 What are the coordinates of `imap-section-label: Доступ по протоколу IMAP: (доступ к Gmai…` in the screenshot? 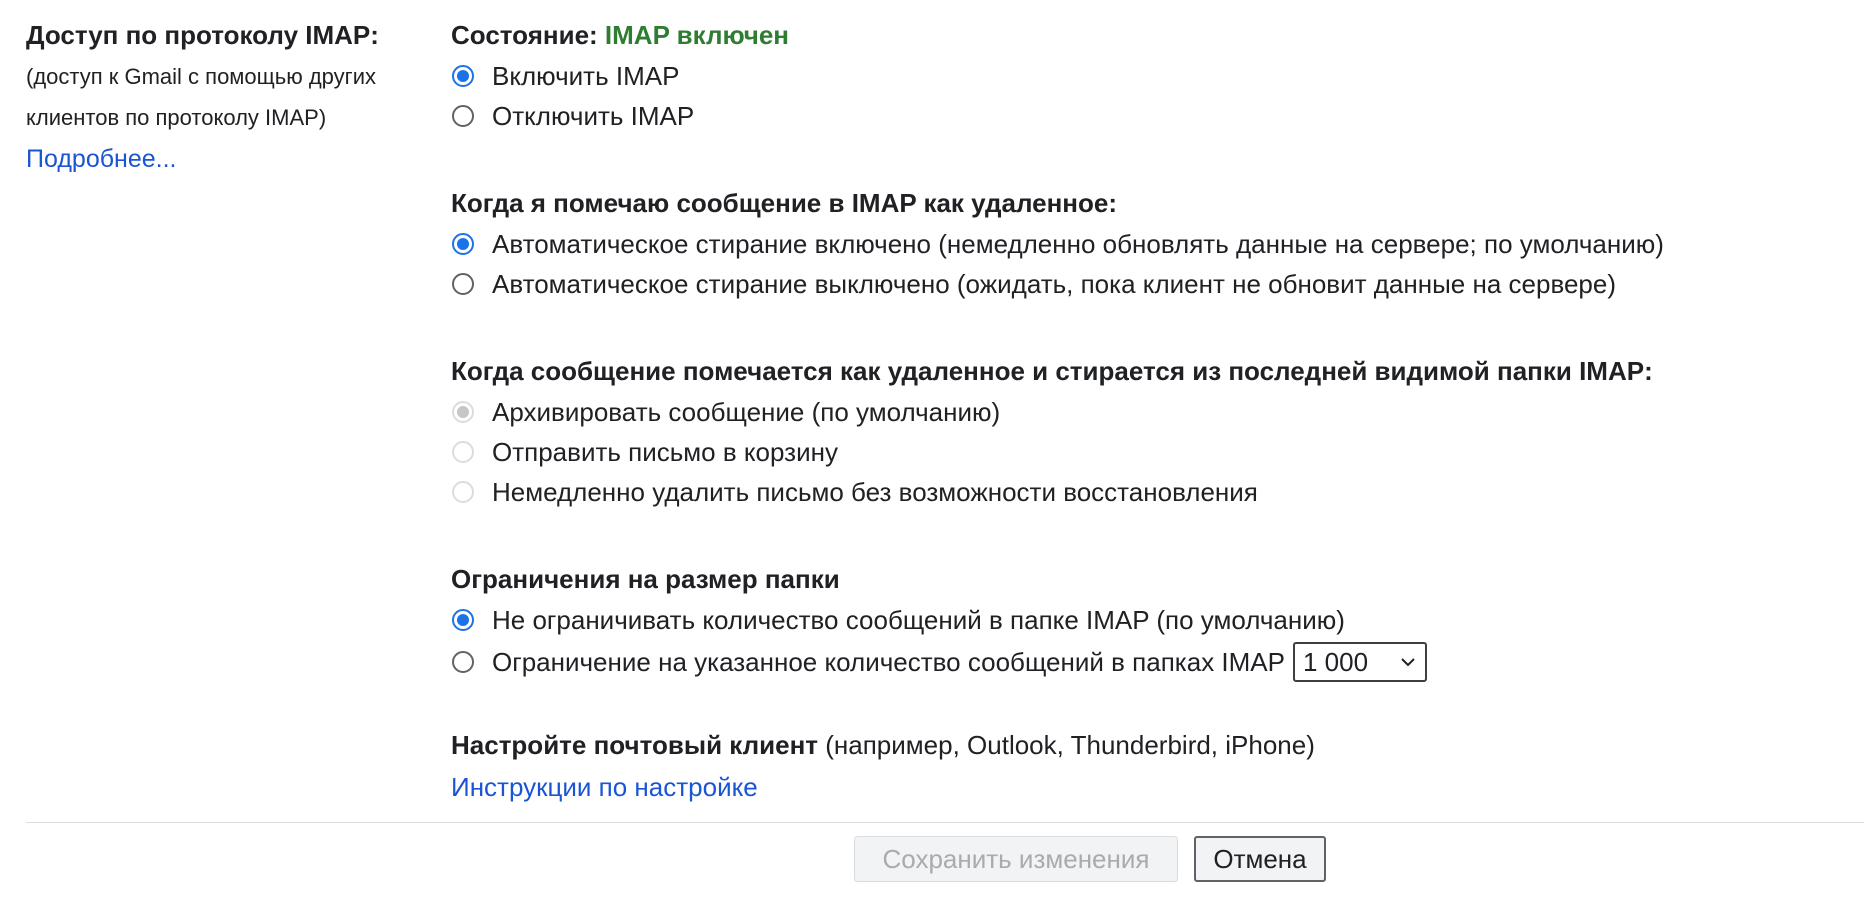 It's located at (226, 97).